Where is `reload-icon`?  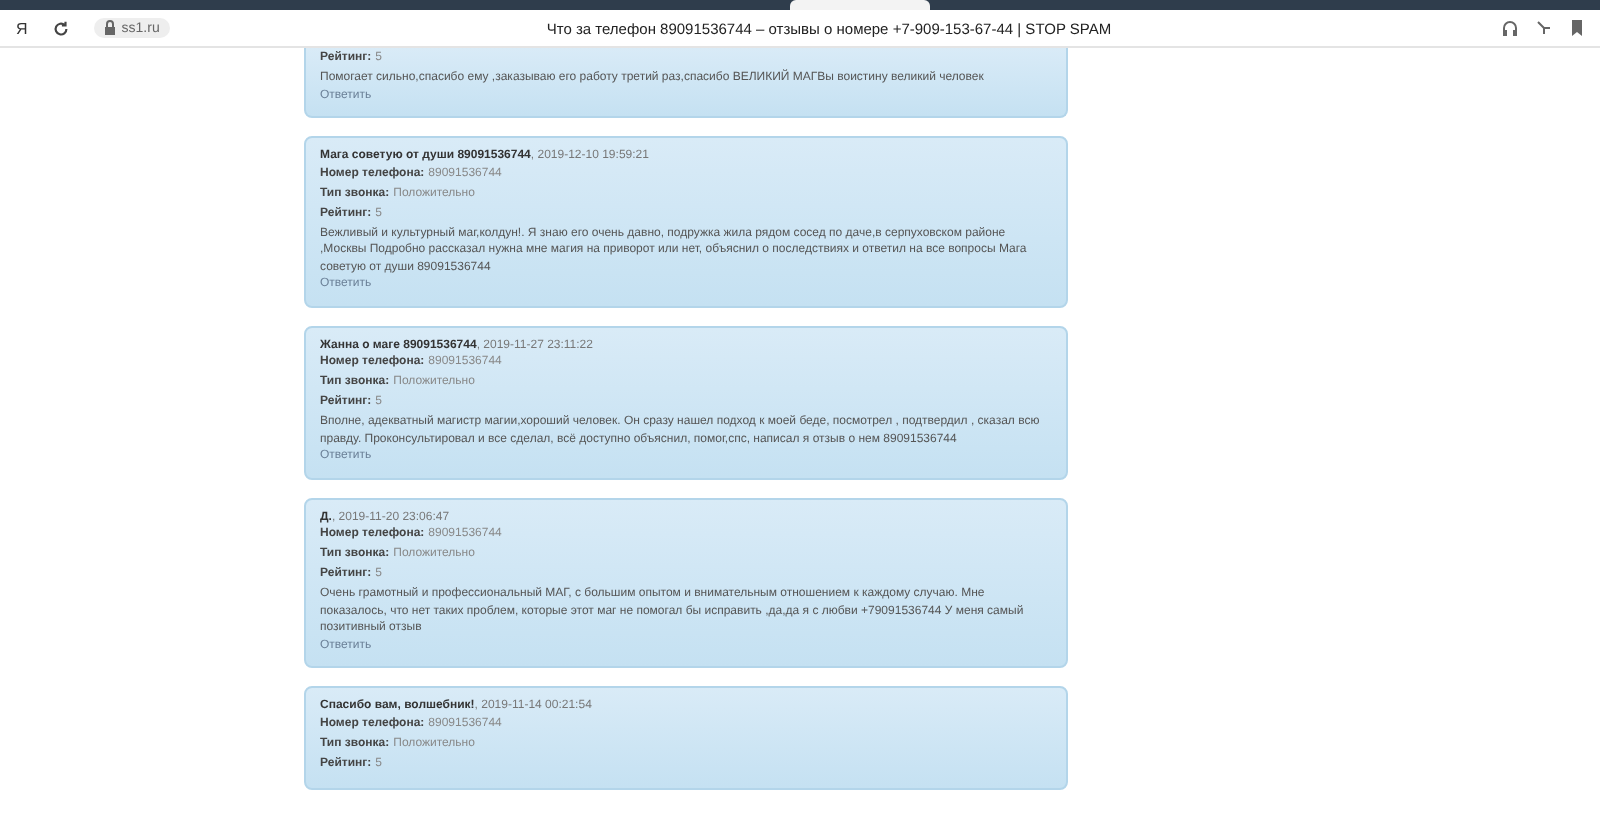 reload-icon is located at coordinates (60, 28).